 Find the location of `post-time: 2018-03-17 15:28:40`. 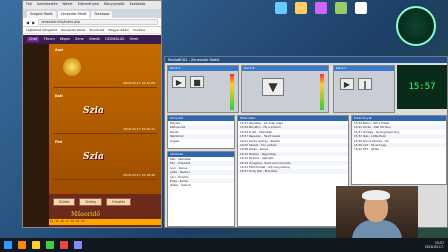

post-time: 2018-03-17 15:28:40 is located at coordinates (139, 175).